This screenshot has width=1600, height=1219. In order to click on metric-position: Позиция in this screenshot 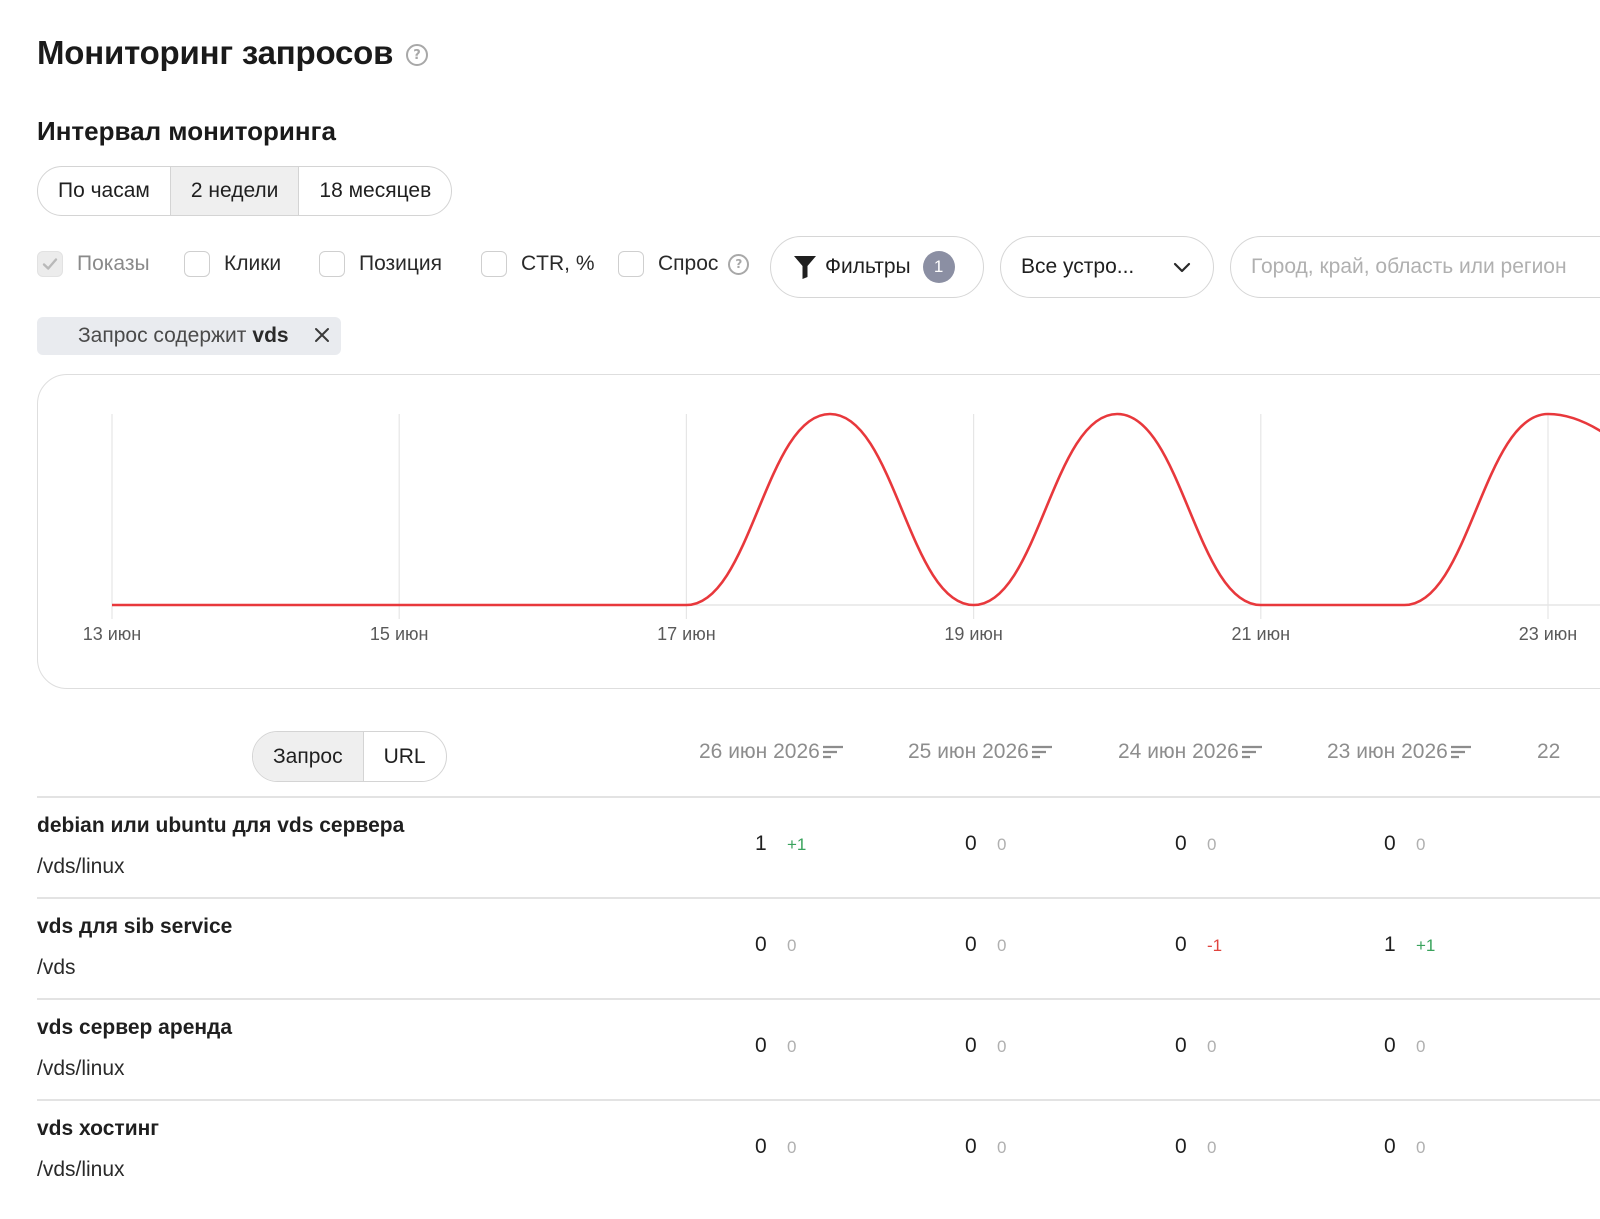, I will do `click(380, 264)`.